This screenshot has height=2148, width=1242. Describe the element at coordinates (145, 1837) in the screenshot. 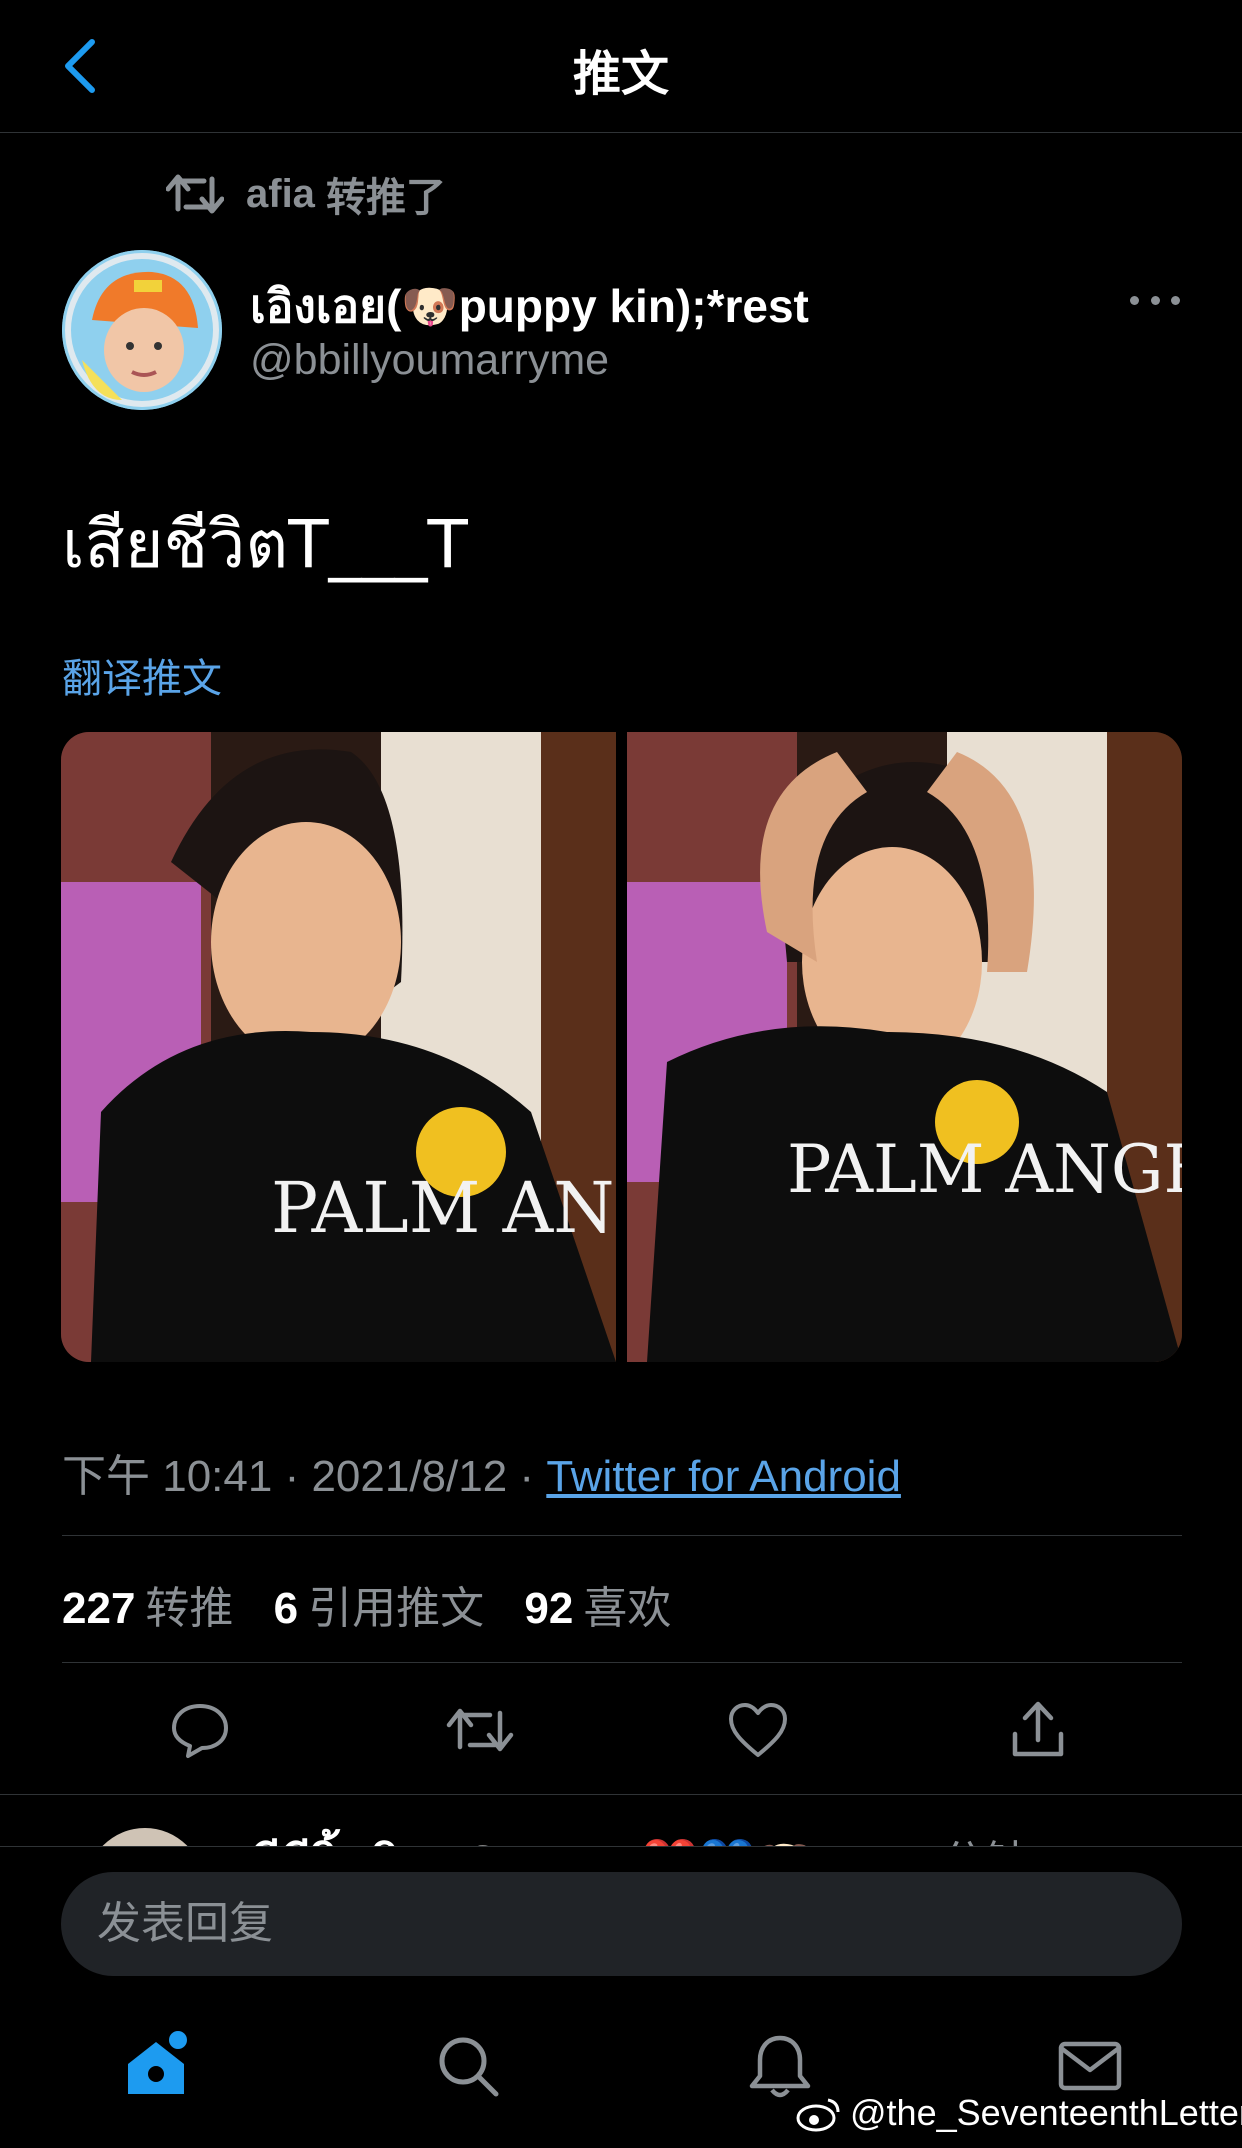

I see `reply-avatar` at that location.